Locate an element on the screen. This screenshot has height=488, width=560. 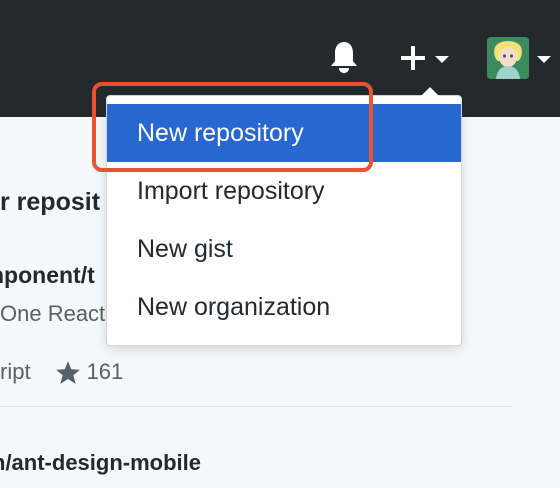
create-new-button is located at coordinates (421, 58).